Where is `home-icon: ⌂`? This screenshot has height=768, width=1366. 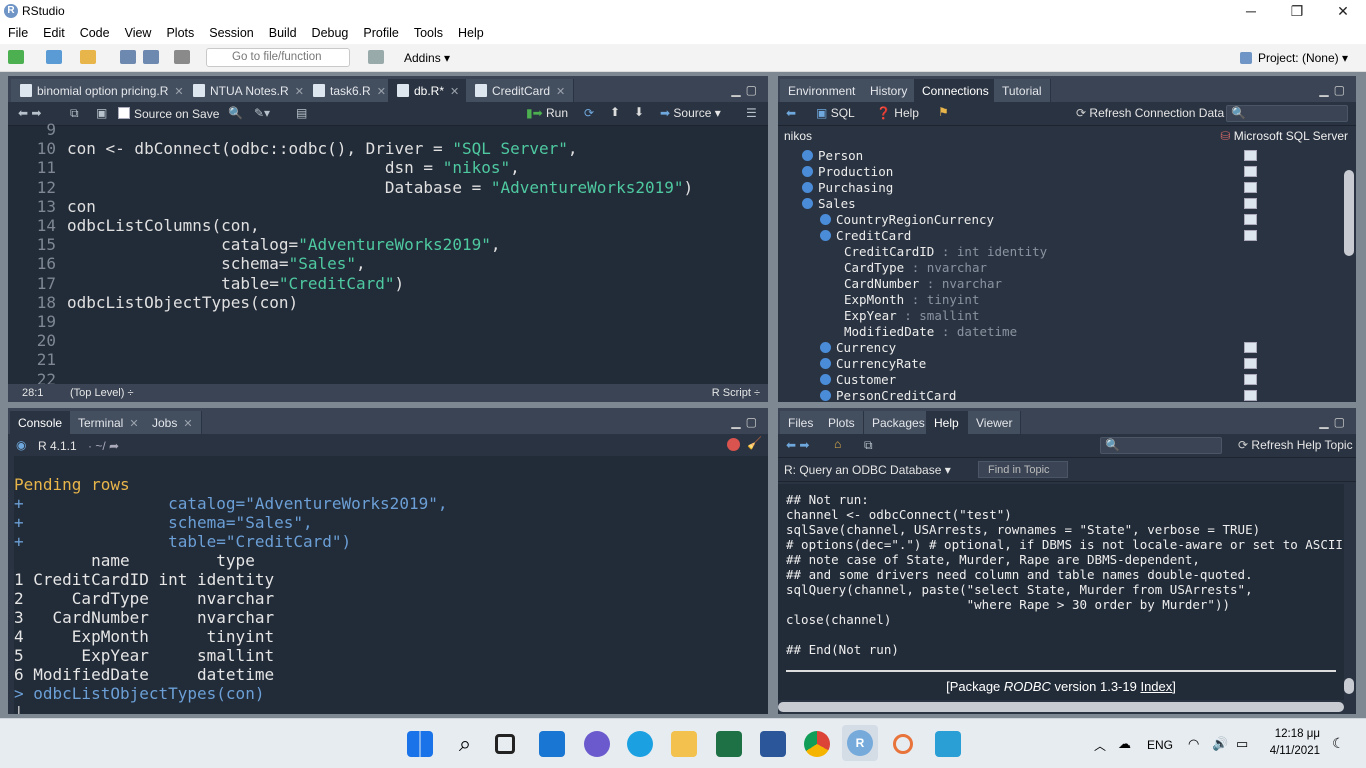 home-icon: ⌂ is located at coordinates (837, 444).